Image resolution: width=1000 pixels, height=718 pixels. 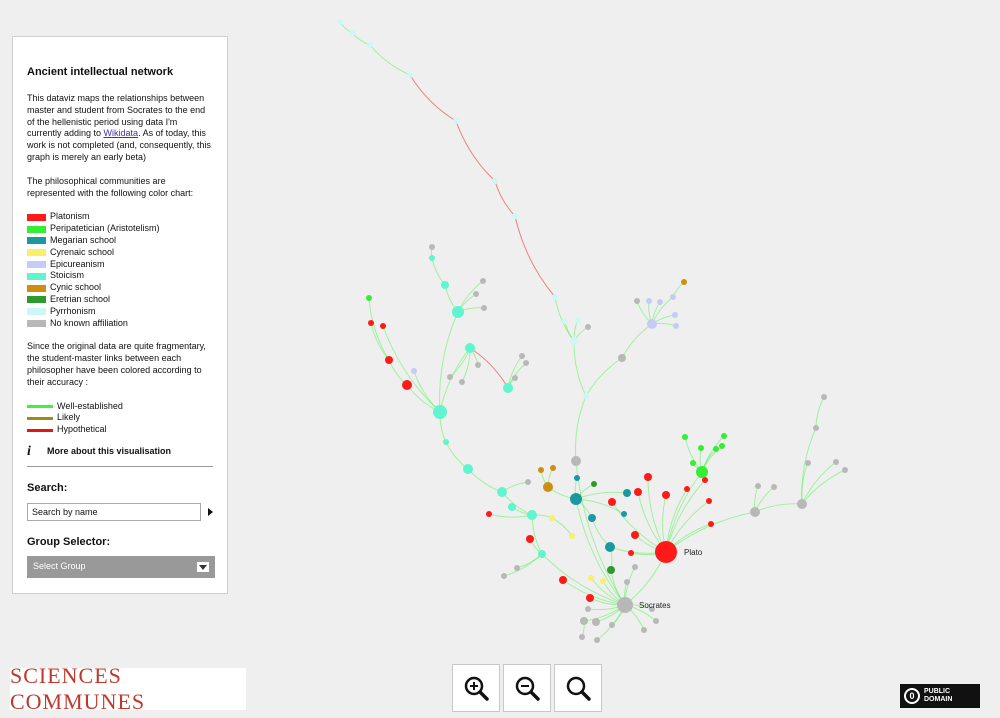 I want to click on zoom-reset-button, so click(x=578, y=688).